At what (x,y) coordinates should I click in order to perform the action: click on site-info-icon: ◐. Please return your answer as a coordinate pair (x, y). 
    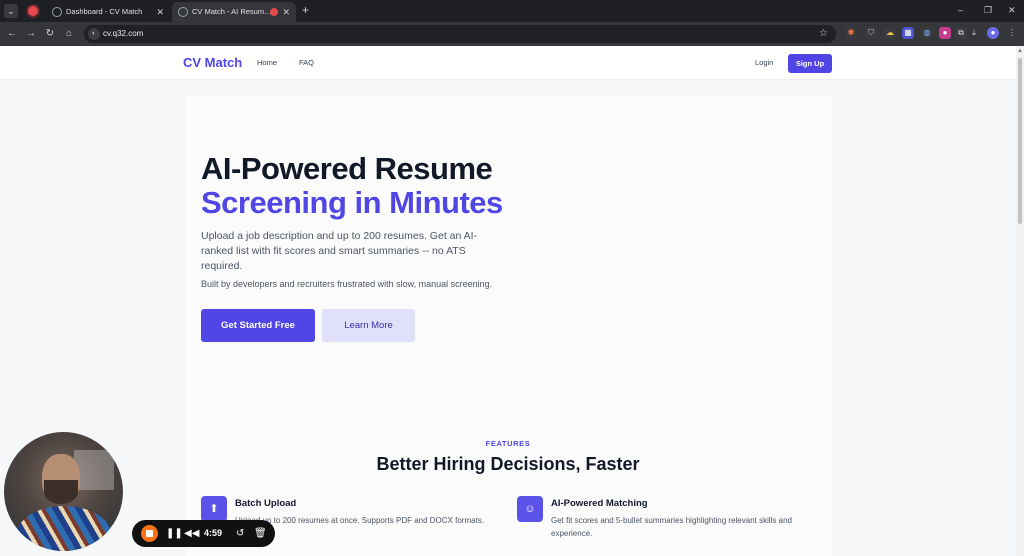
    Looking at the image, I should click on (94, 34).